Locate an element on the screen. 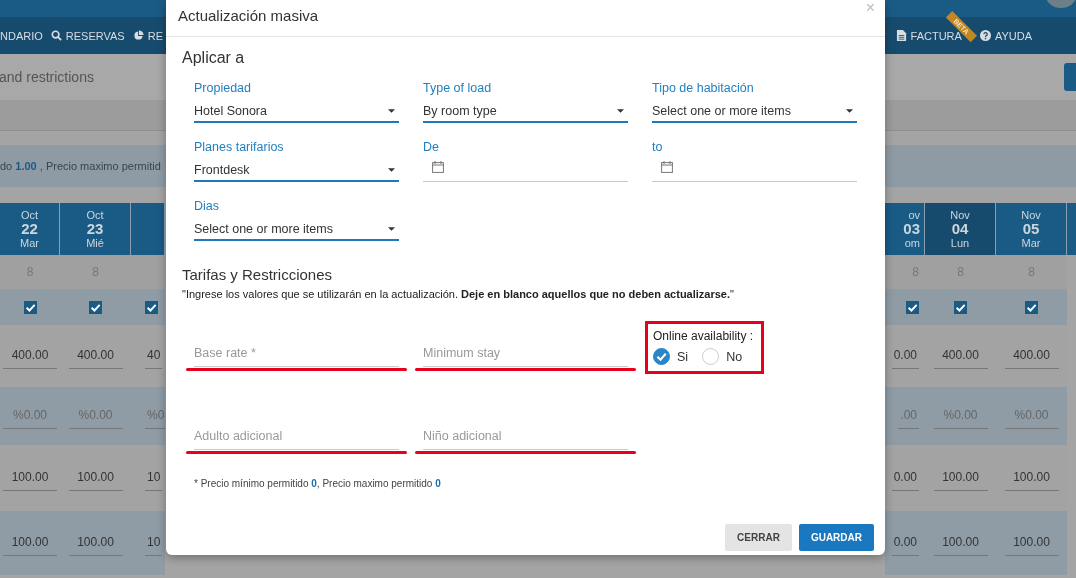 This screenshot has width=1076, height=578. page-title: and restrictions is located at coordinates (47, 77).